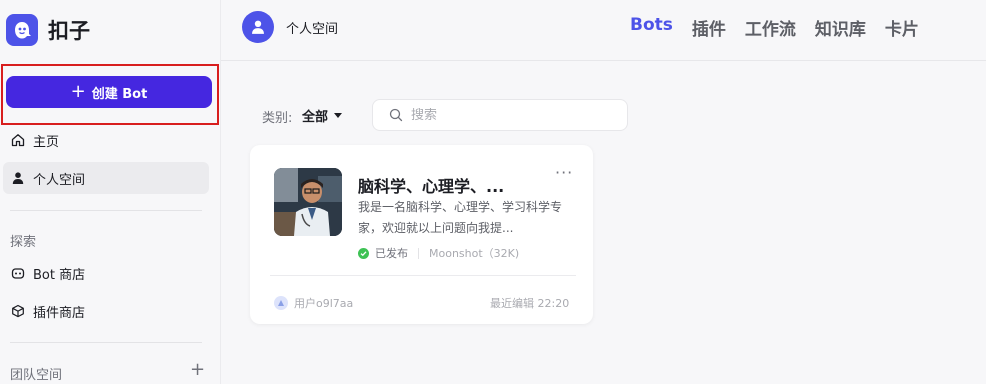  What do you see at coordinates (22, 30) in the screenshot?
I see `coze-logo-icon` at bounding box center [22, 30].